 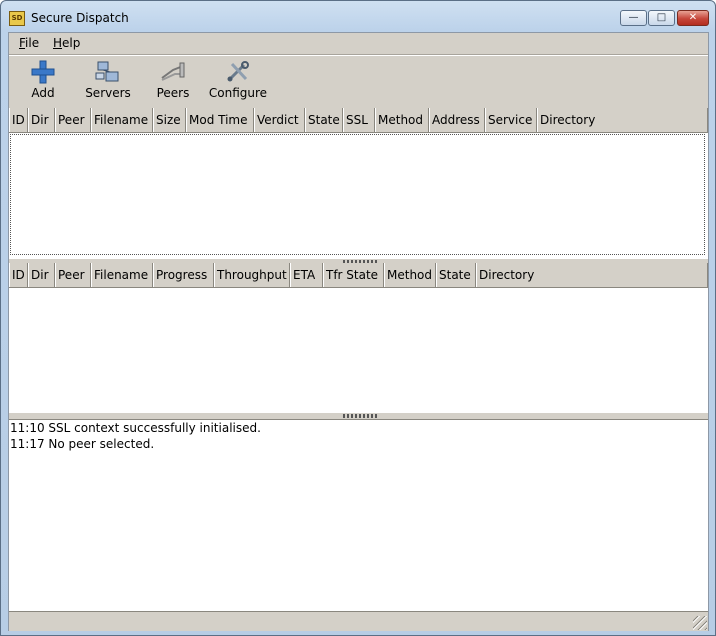 What do you see at coordinates (358, 621) in the screenshot?
I see `status-bar` at bounding box center [358, 621].